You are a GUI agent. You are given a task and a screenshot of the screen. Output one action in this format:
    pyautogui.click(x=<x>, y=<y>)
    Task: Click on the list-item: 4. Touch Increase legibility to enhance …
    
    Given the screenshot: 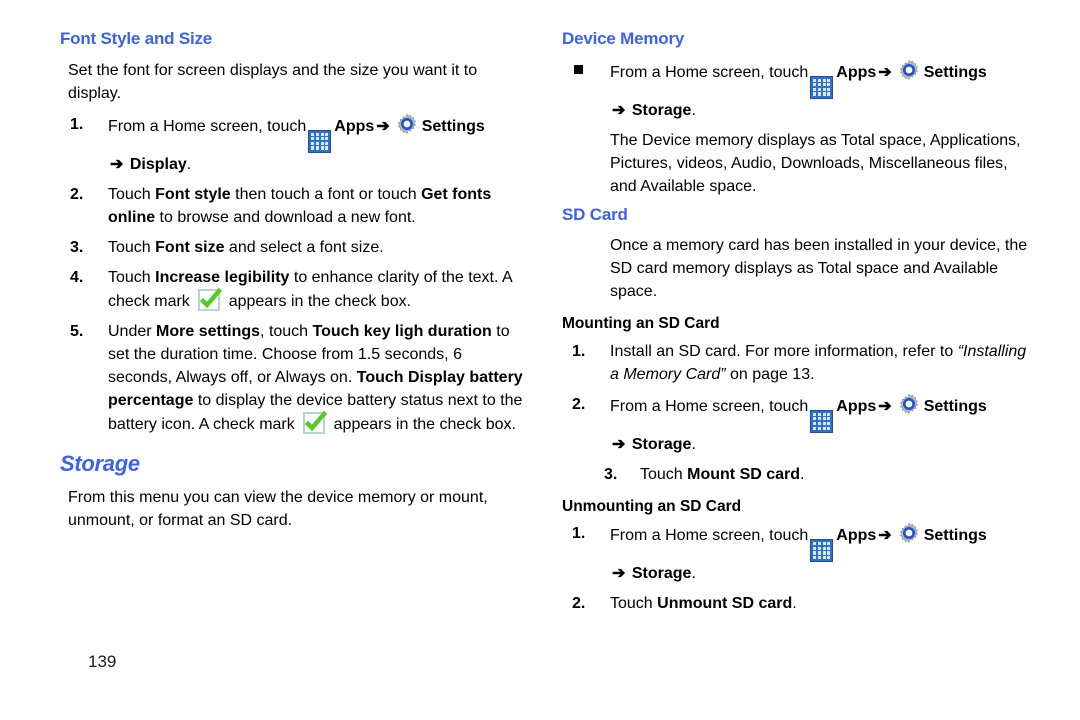 What is the action you would take?
    pyautogui.click(x=295, y=289)
    